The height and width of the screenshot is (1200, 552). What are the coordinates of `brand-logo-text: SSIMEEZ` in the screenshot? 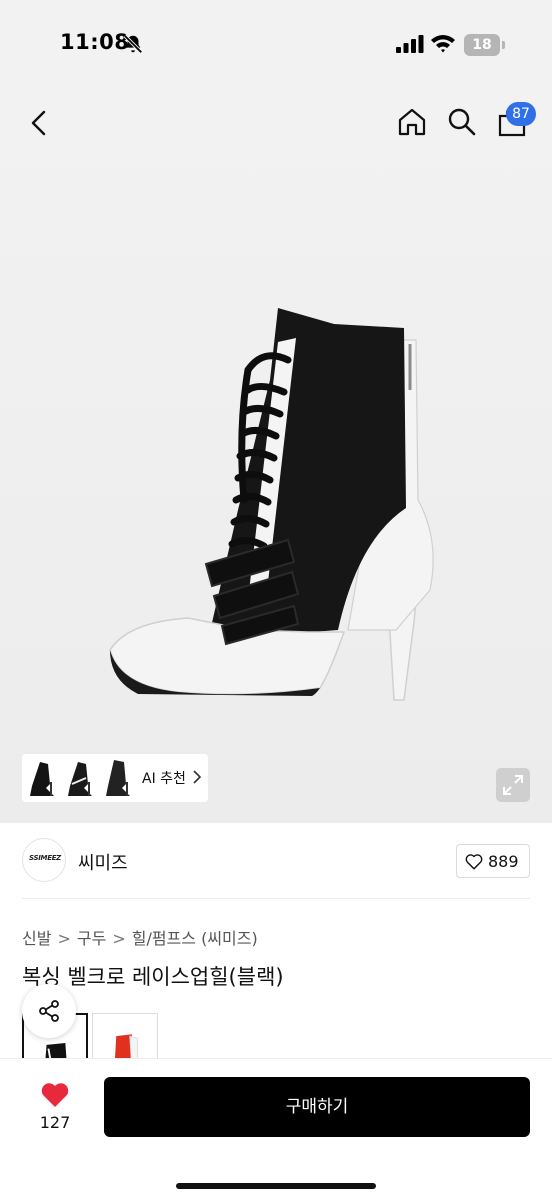 It's located at (45, 858).